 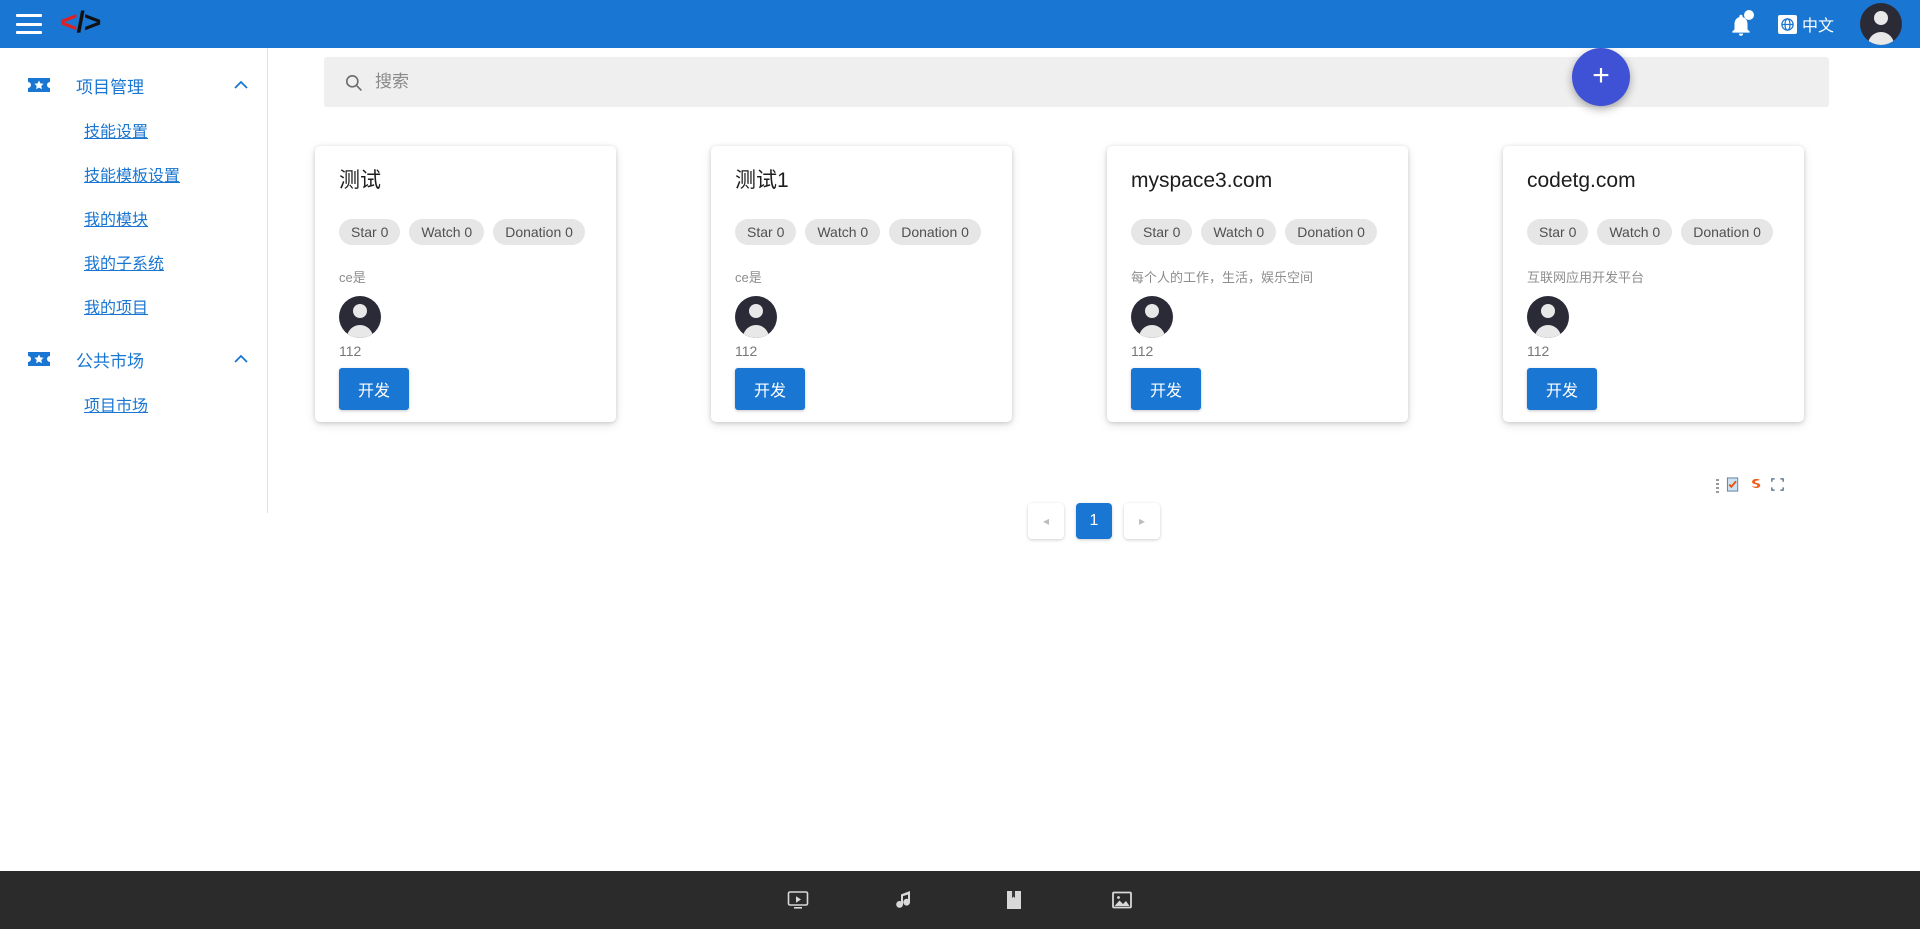 I want to click on dock-item-music, so click(x=906, y=900).